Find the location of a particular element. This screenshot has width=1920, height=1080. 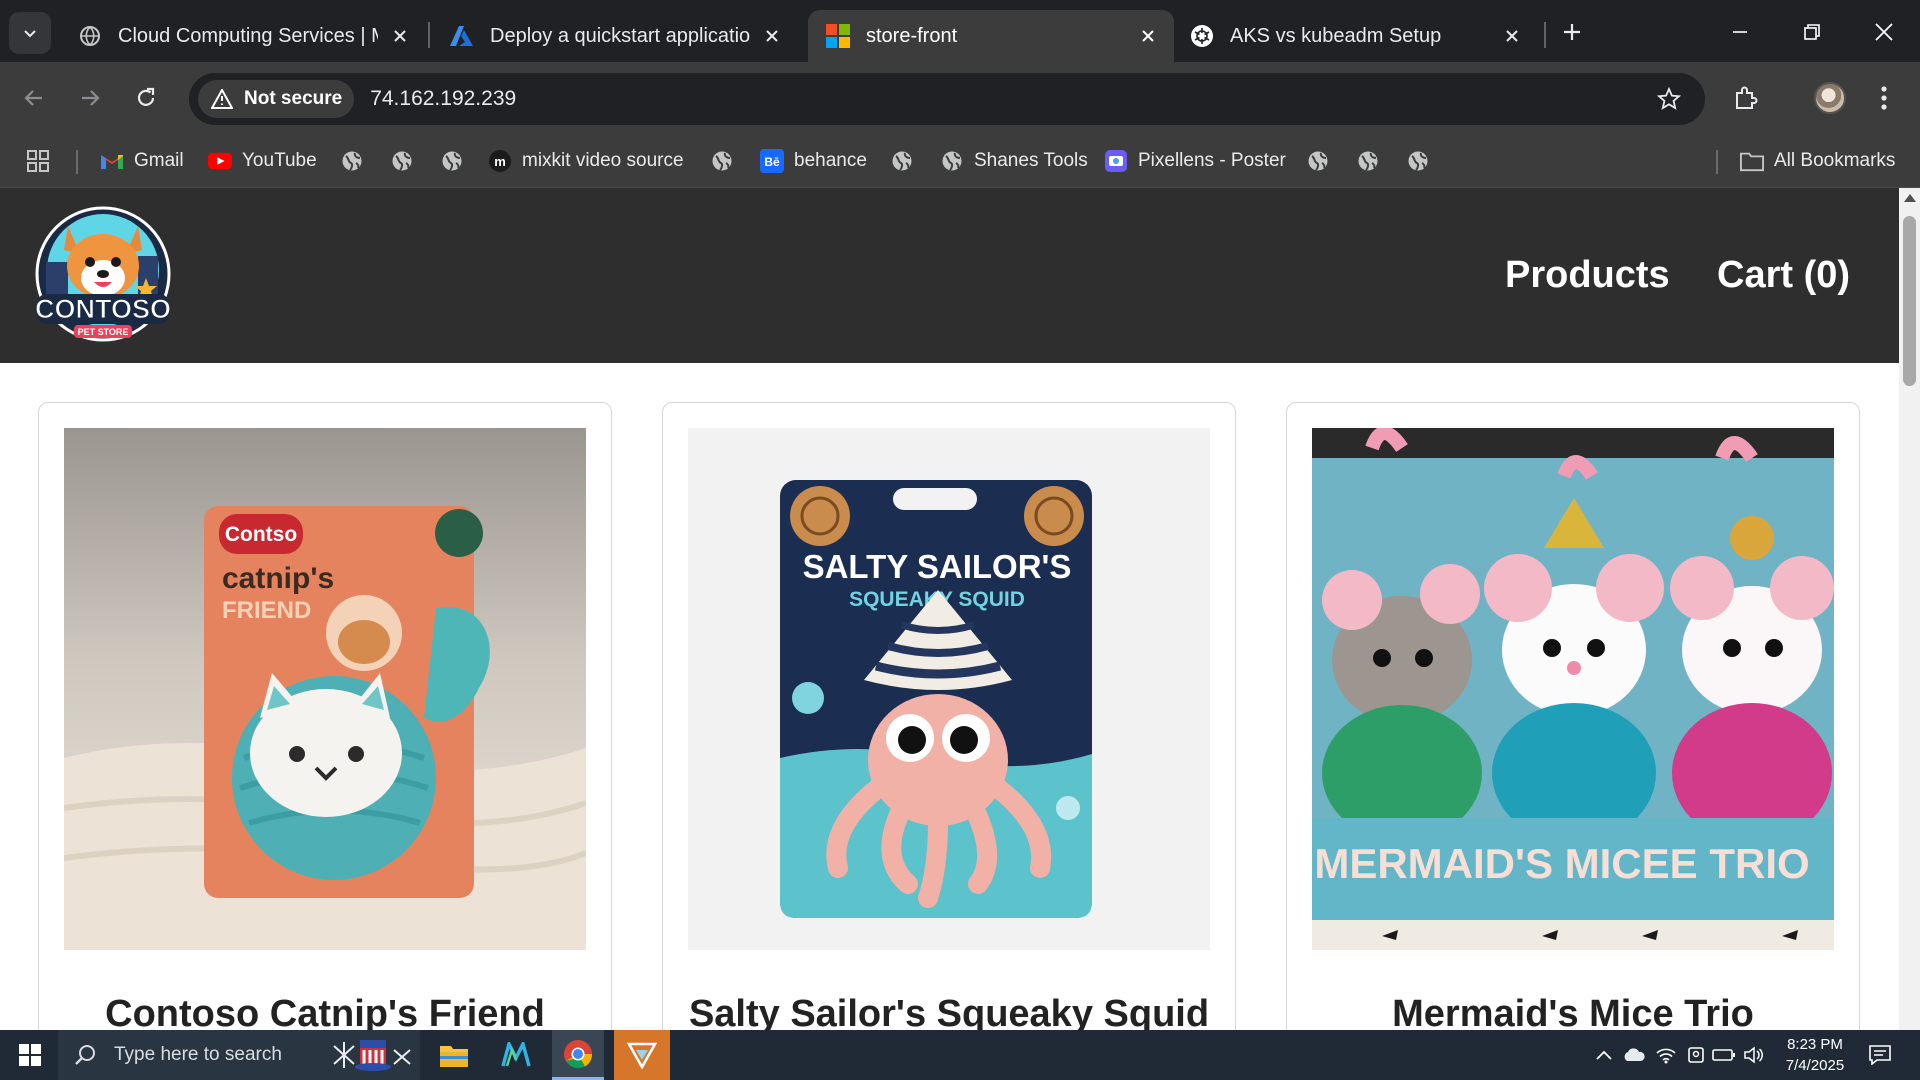

taskbar-chrome is located at coordinates (578, 1055).